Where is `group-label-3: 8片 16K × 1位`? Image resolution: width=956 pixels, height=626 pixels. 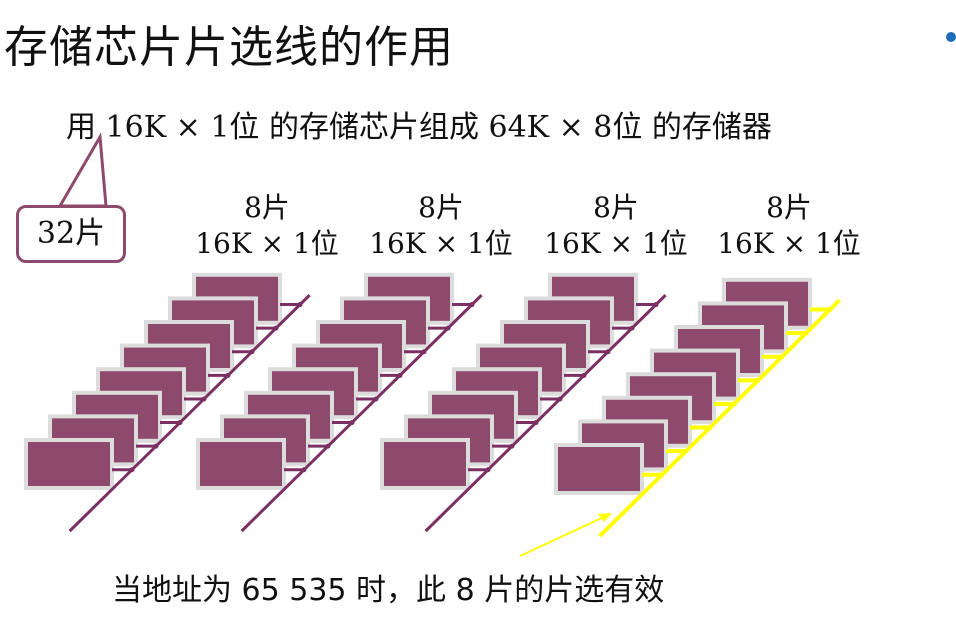 group-label-3: 8片 16K × 1位 is located at coordinates (616, 226).